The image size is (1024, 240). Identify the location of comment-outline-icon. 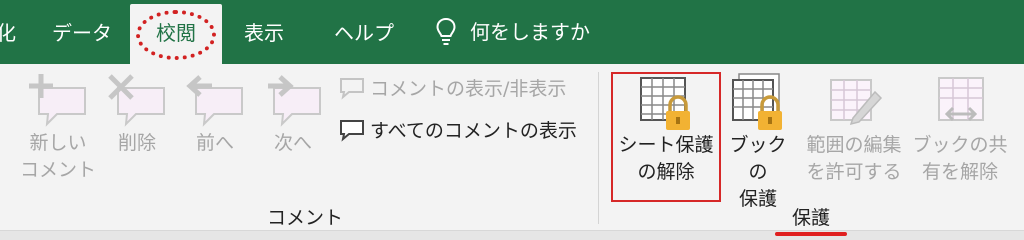
(352, 88).